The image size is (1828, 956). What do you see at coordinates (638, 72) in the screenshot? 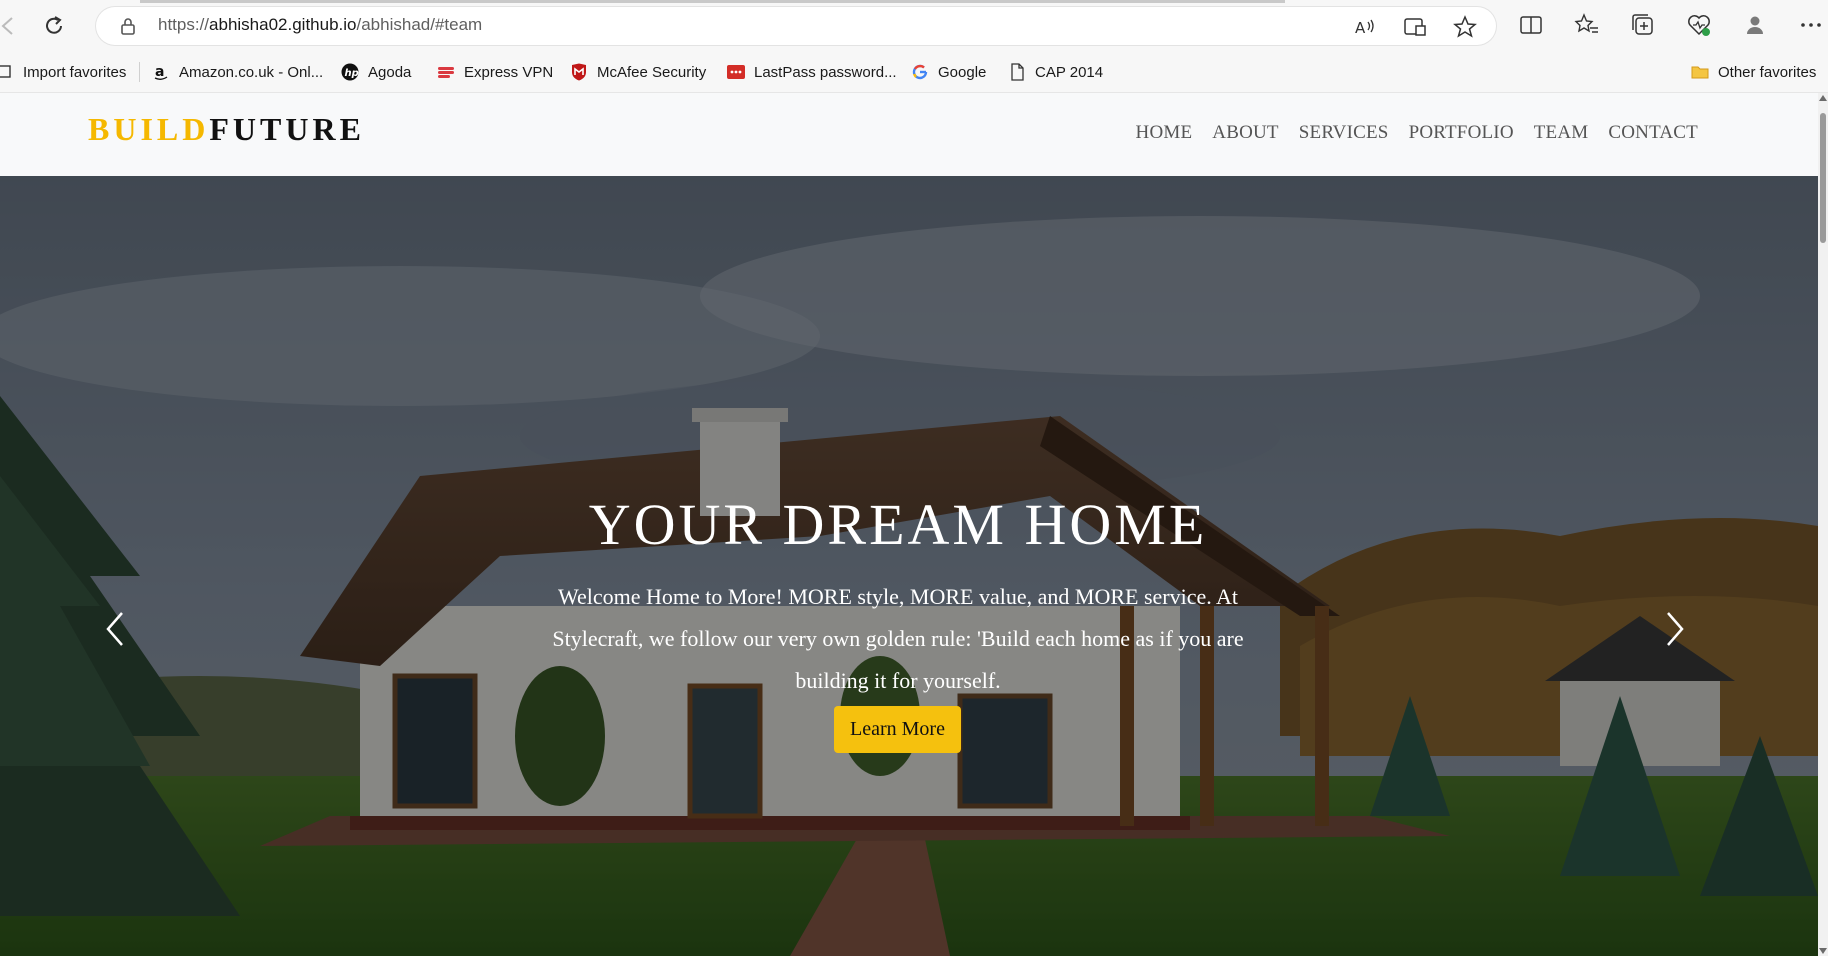
I see `bookmark-mcafee: McAfee Security` at bounding box center [638, 72].